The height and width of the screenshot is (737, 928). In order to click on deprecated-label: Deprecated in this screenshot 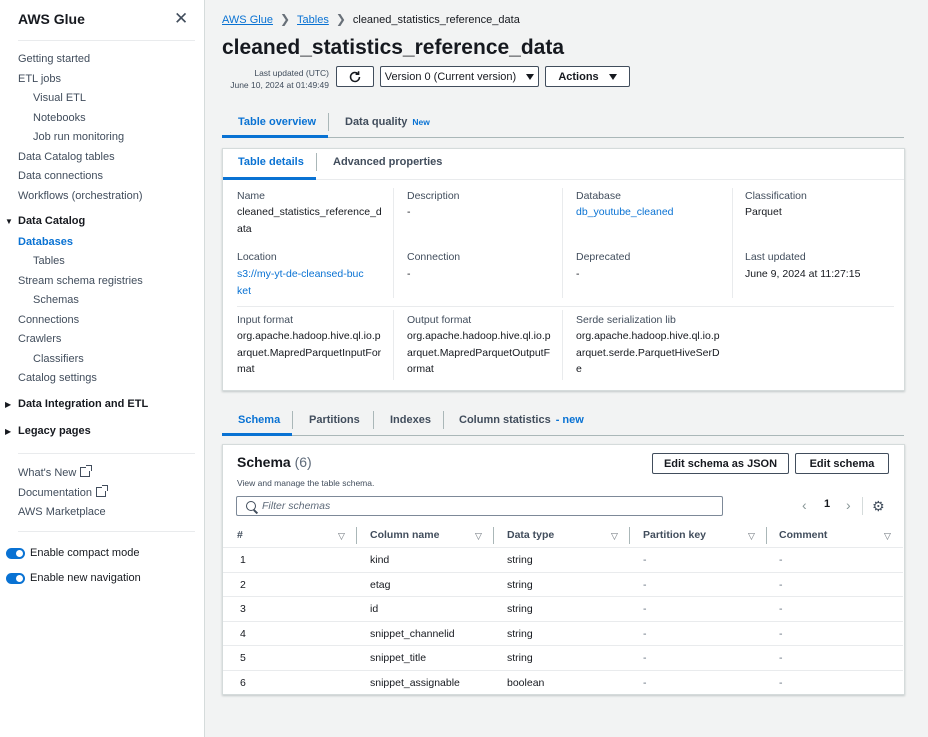, I will do `click(603, 257)`.